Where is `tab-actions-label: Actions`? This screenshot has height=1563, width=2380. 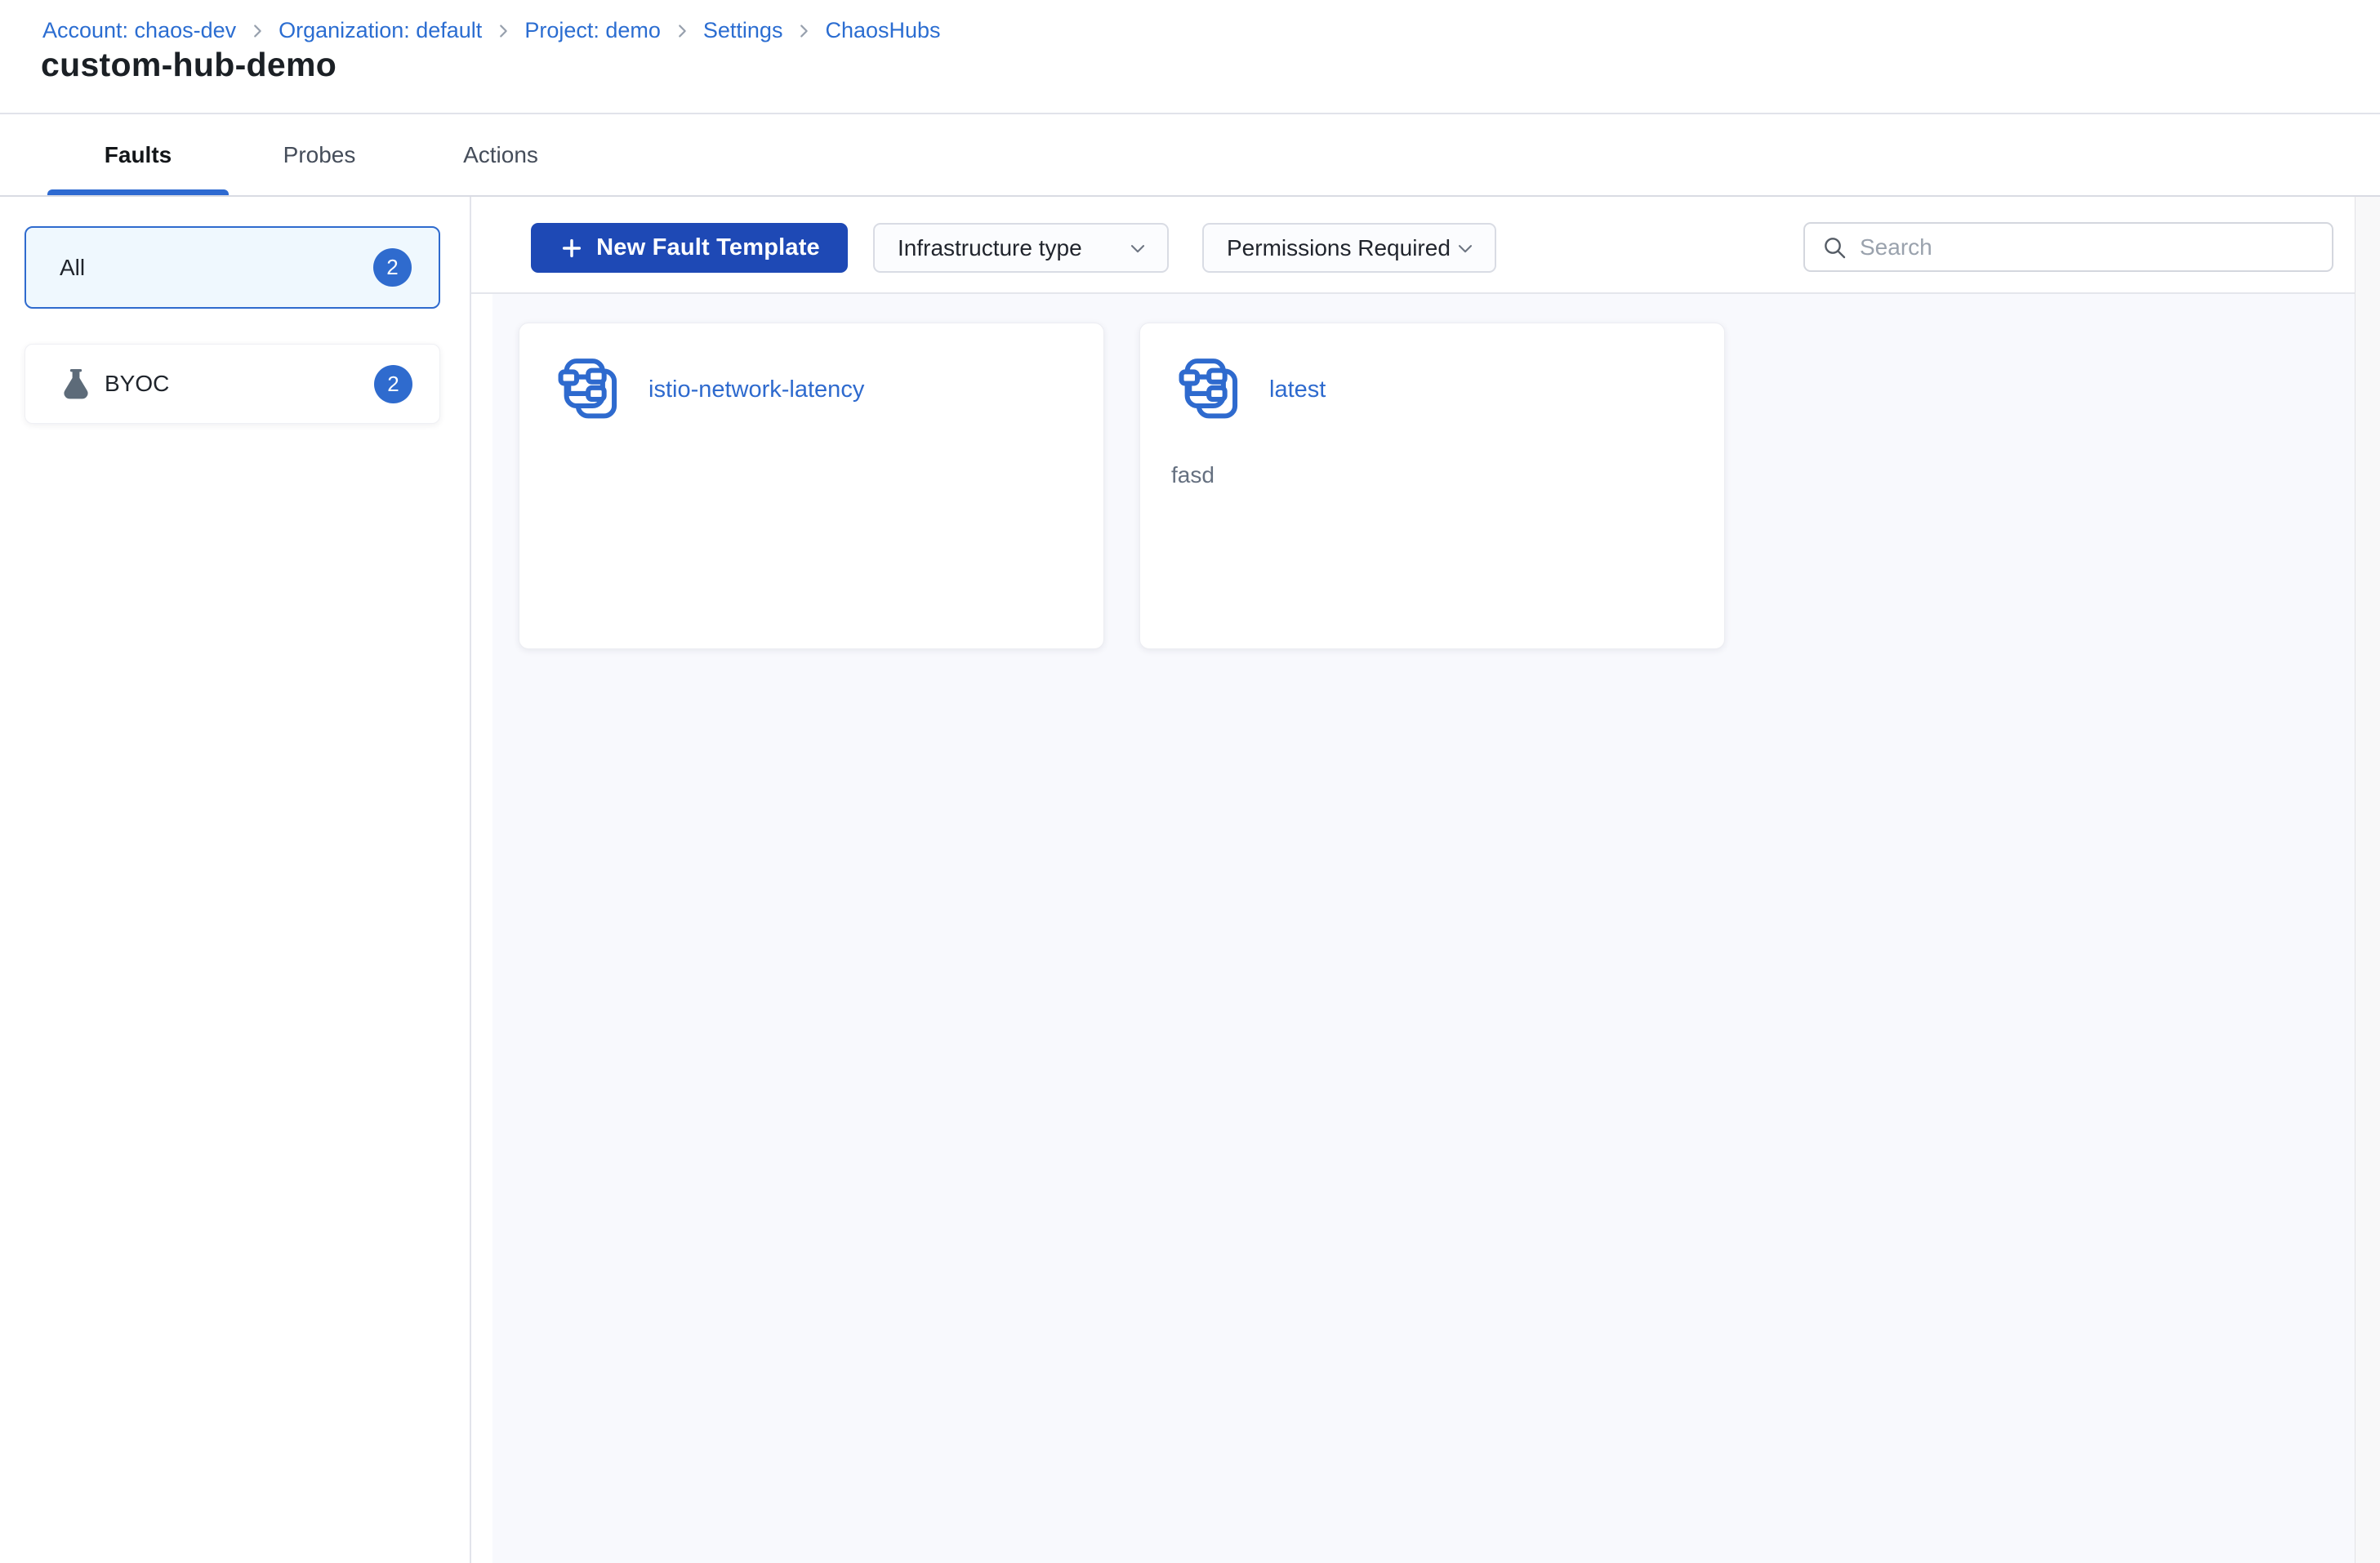
tab-actions-label: Actions is located at coordinates (501, 154).